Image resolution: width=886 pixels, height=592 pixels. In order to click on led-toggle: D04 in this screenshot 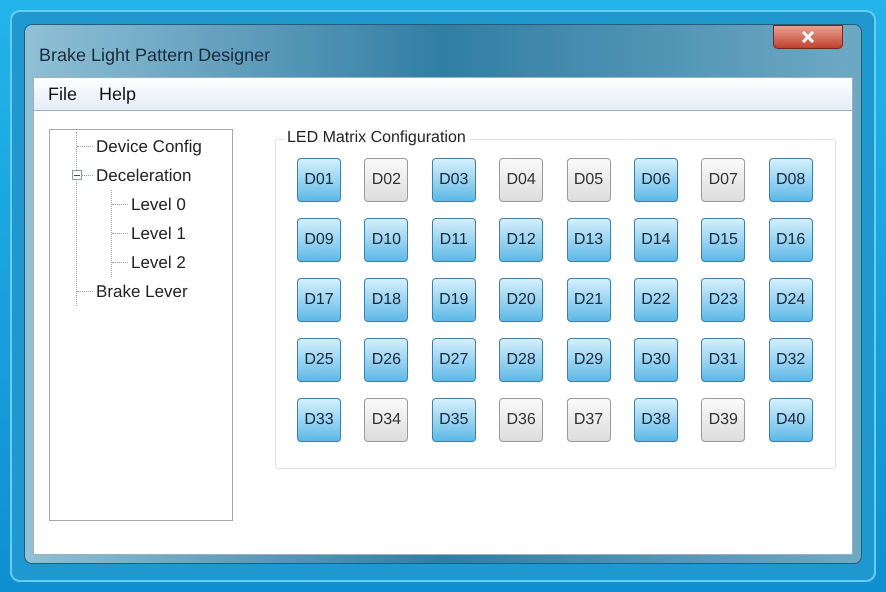, I will do `click(521, 180)`.